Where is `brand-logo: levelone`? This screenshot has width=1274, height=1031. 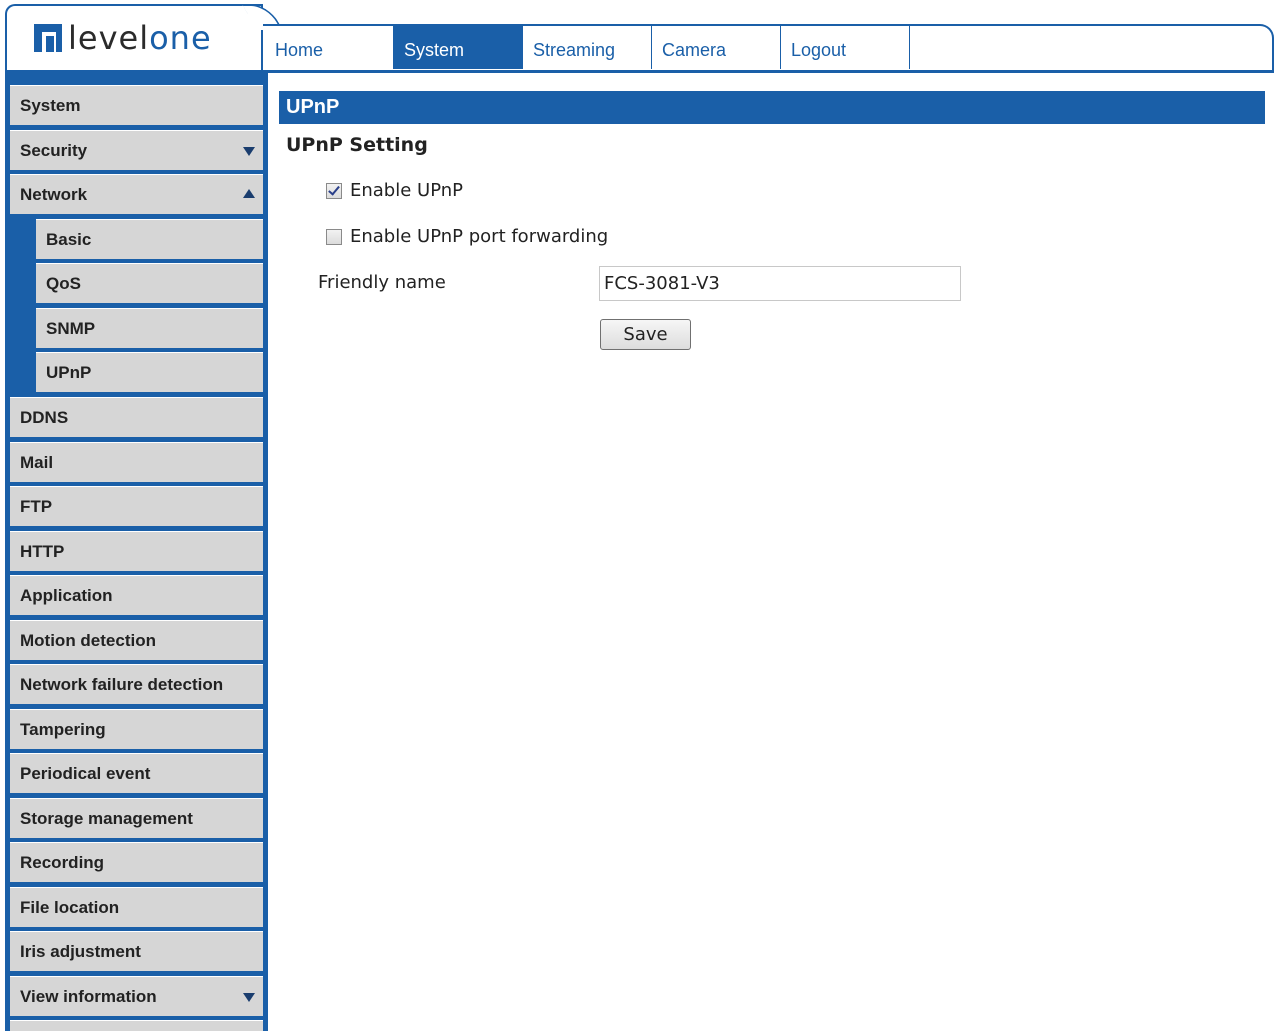 brand-logo: levelone is located at coordinates (123, 38).